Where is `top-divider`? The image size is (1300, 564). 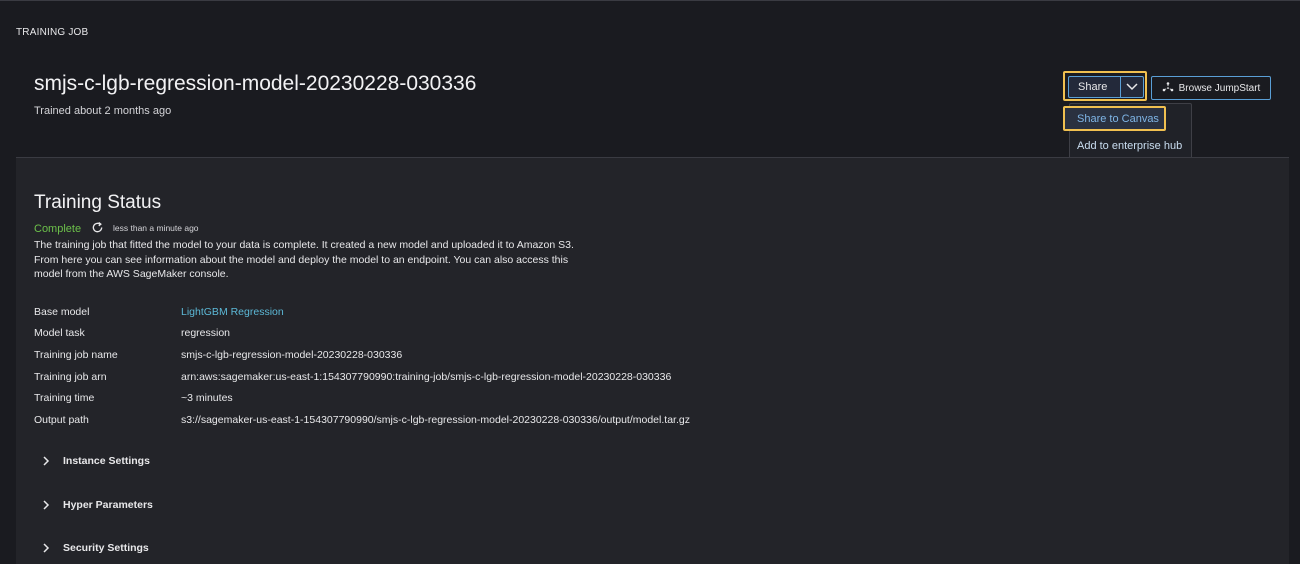
top-divider is located at coordinates (650, 0).